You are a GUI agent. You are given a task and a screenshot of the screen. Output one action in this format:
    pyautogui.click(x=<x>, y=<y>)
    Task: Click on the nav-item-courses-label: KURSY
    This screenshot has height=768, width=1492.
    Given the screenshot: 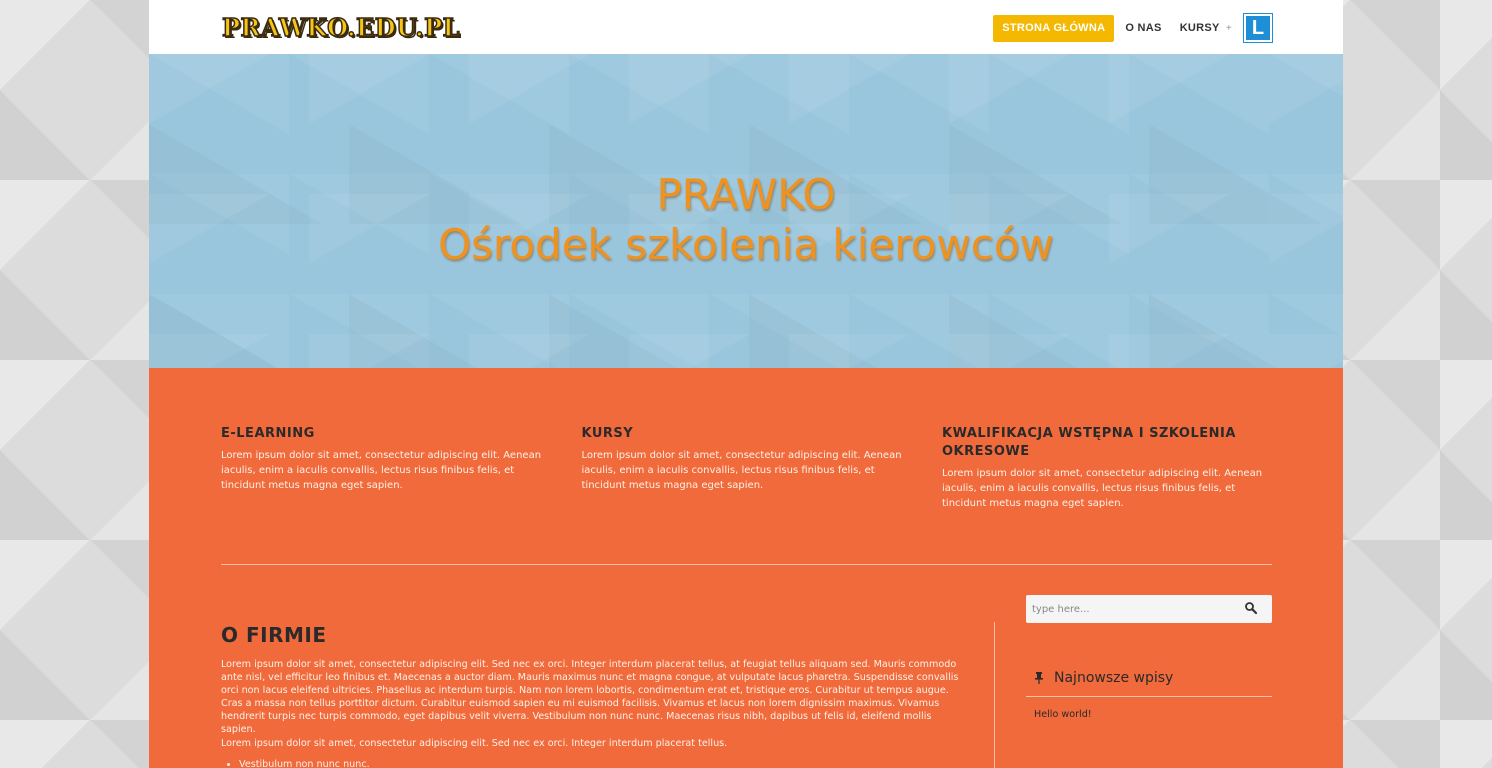 What is the action you would take?
    pyautogui.click(x=1199, y=27)
    